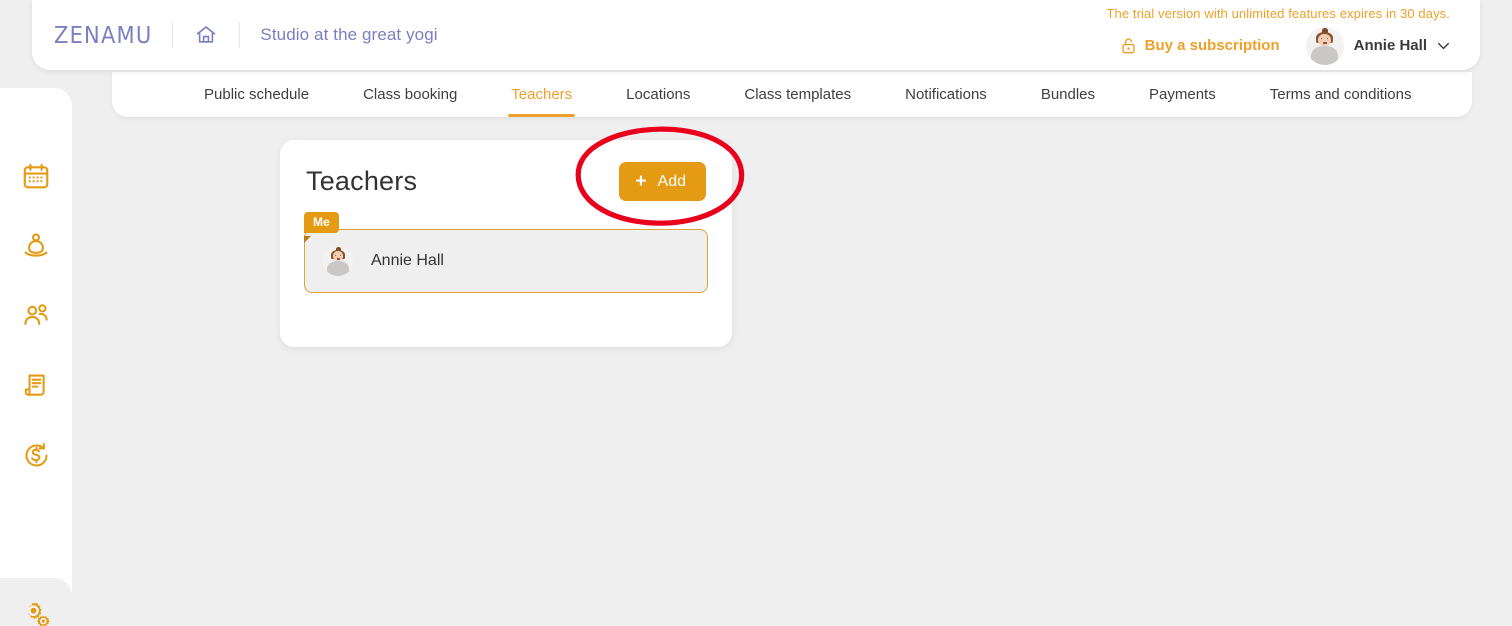 The height and width of the screenshot is (626, 1512). Describe the element at coordinates (206, 35) in the screenshot. I see `home-icon` at that location.